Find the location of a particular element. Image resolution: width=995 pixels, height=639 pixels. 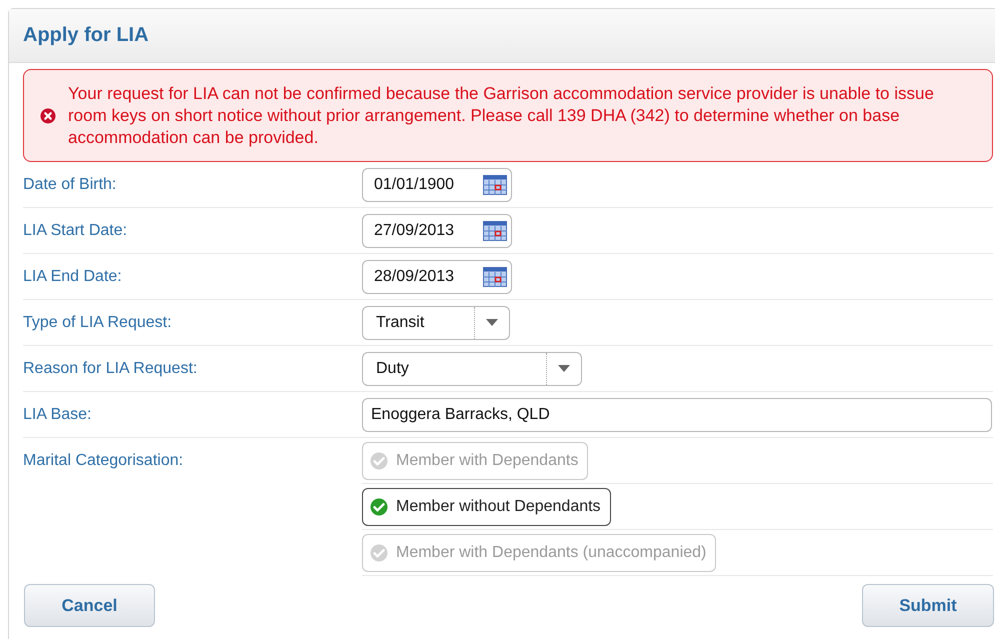

error-text: Your request for LIA can not be confirmed because the Garrison accommodation service provider is unable to issue room keys on short notice without prior arrangement. Please call 139 DHA (342) to determine whether on base accommodation can be provided. is located at coordinates (501, 115).